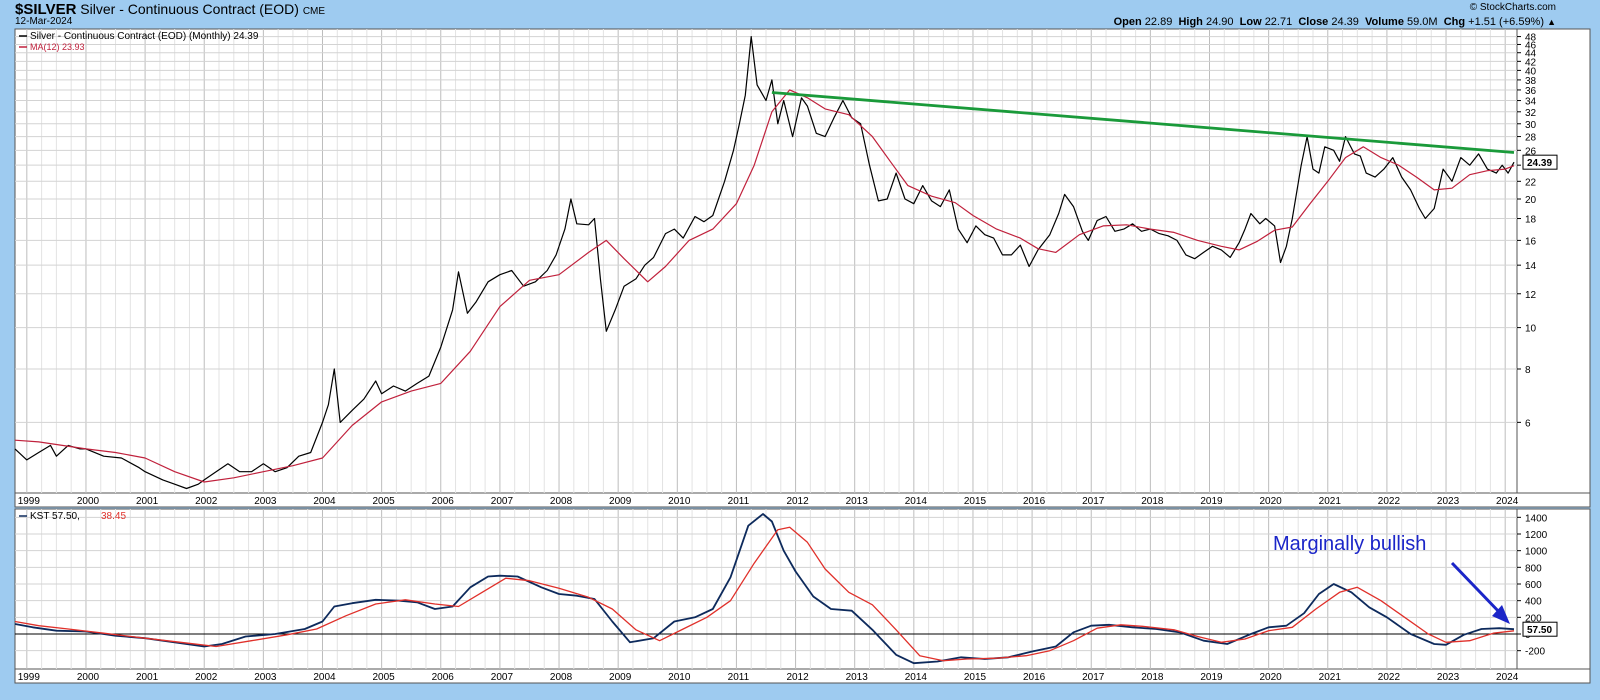 The height and width of the screenshot is (700, 1600). What do you see at coordinates (113, 516) in the screenshot?
I see `legend-signal-label: 38.45` at bounding box center [113, 516].